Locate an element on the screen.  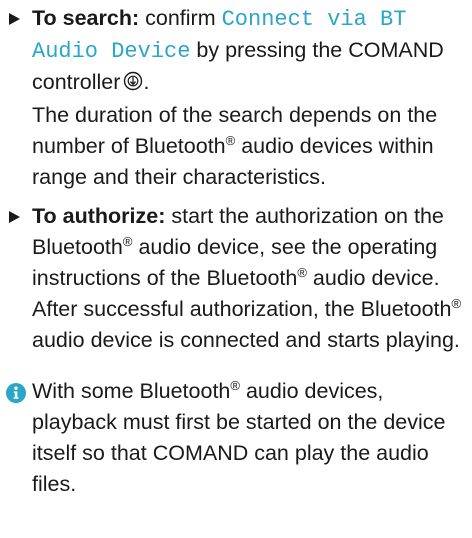
step-search-label: To search: is located at coordinates (86, 18).